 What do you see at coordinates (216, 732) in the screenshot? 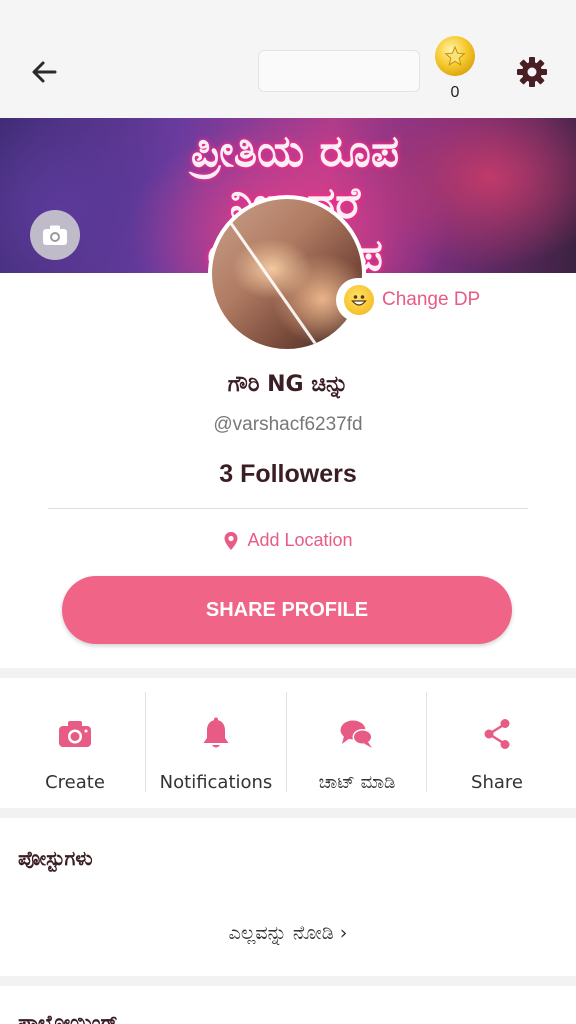
I see `bell-icon` at bounding box center [216, 732].